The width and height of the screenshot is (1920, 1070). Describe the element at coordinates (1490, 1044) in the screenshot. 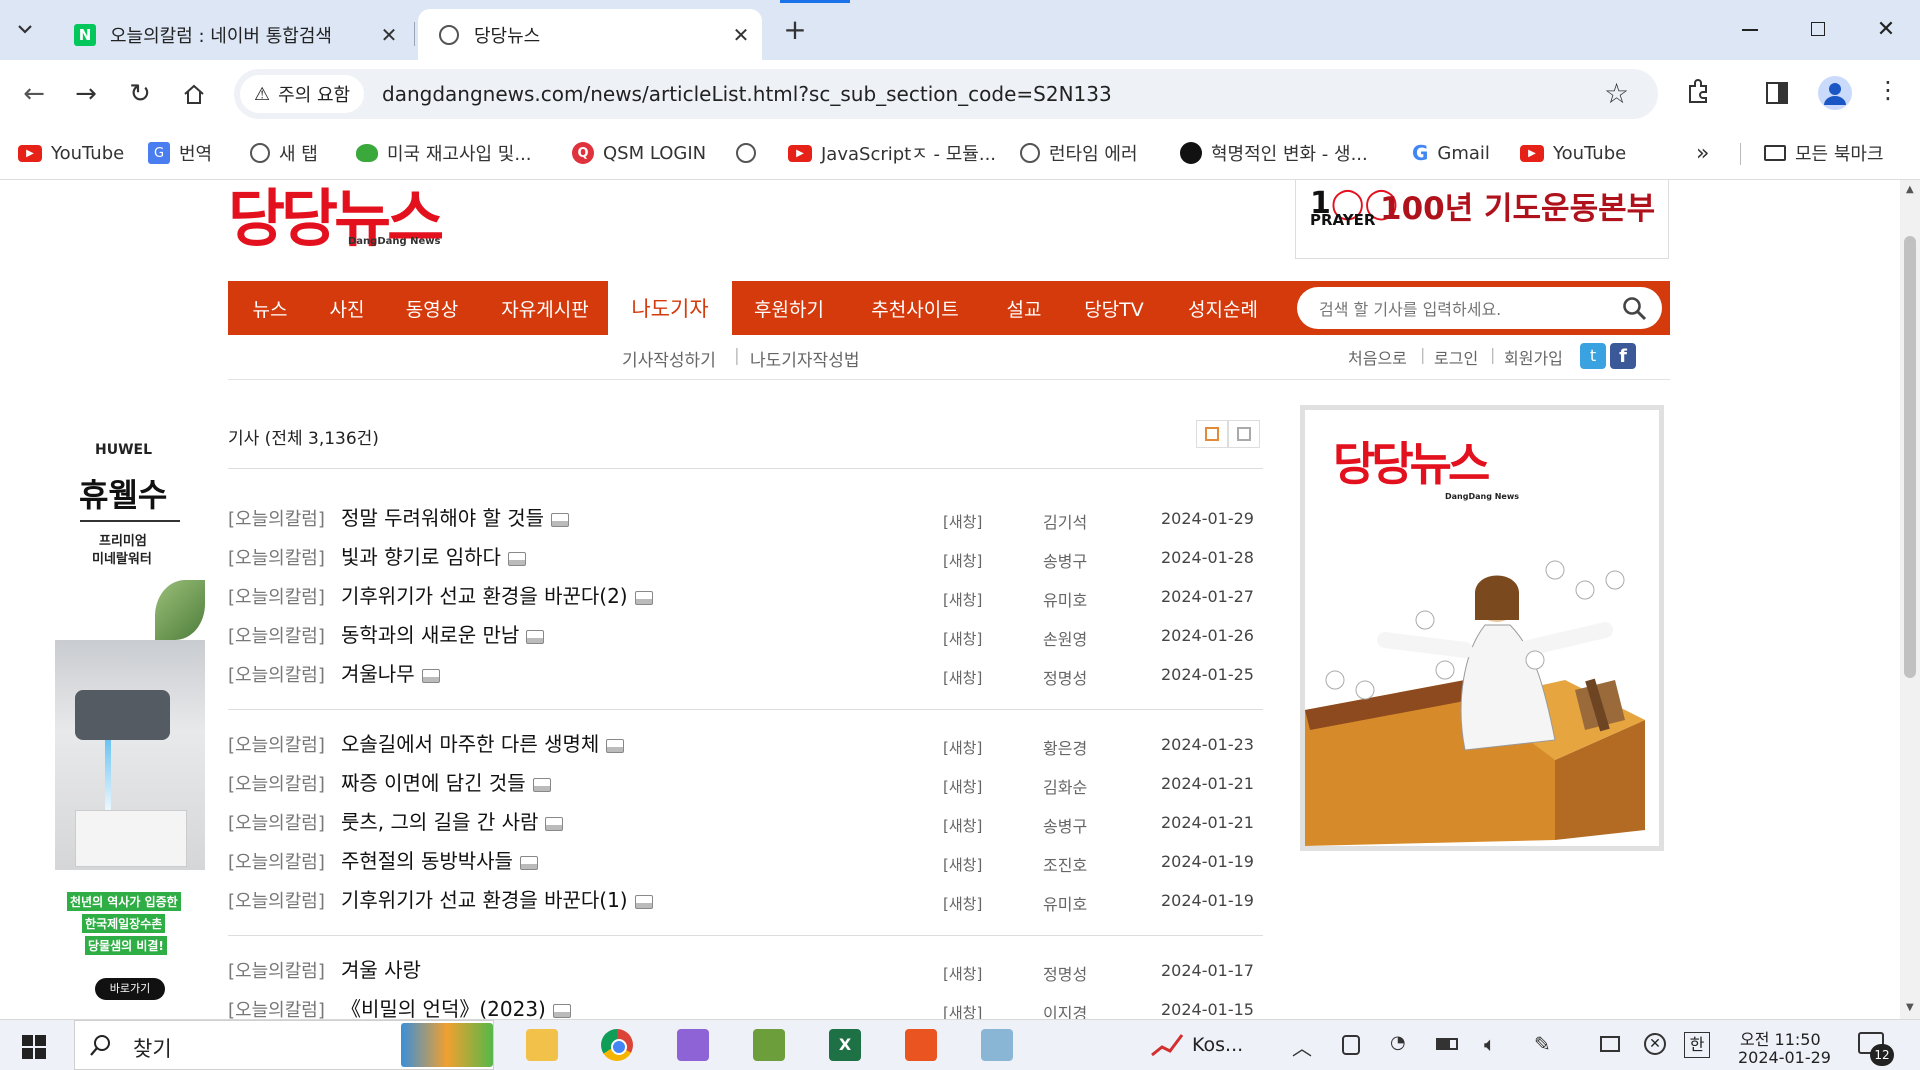

I see `volume-icon: 🔈︎` at that location.